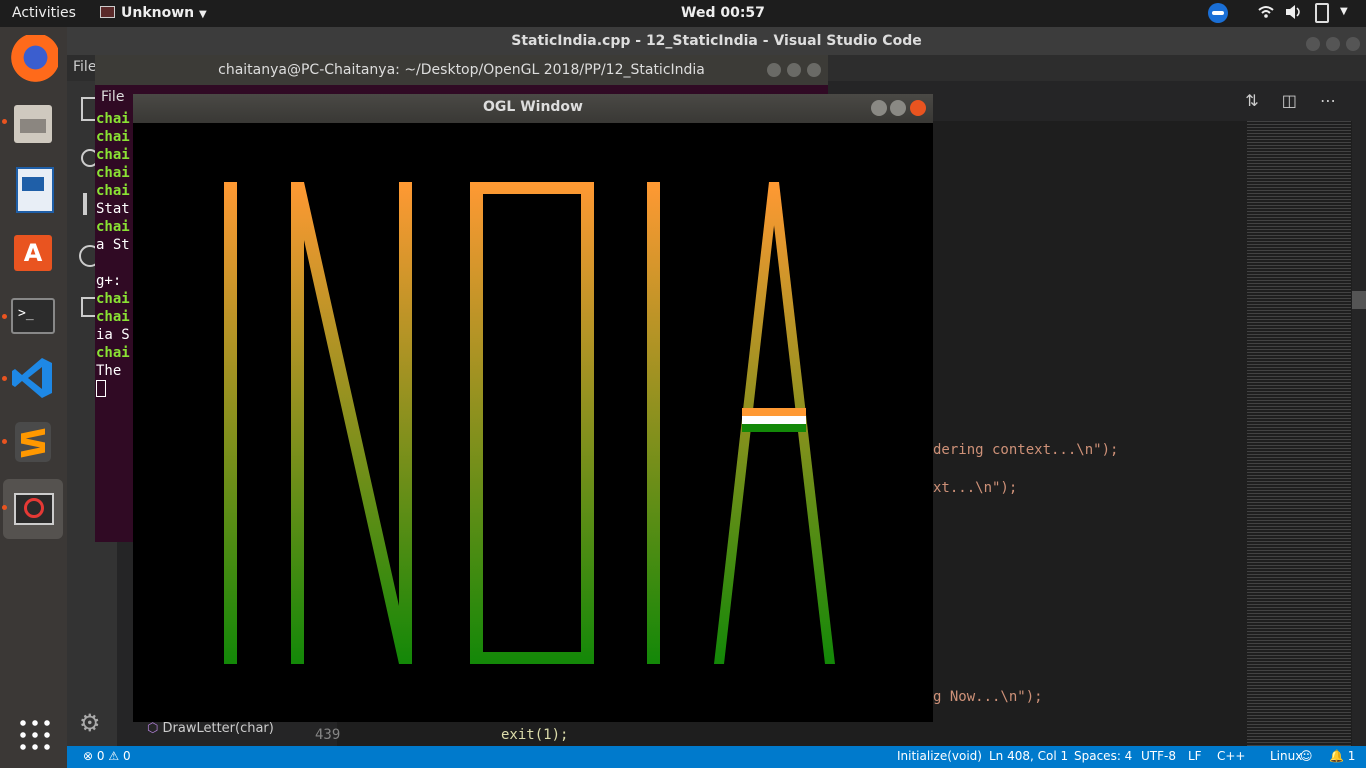 The width and height of the screenshot is (1366, 768). I want to click on error-count: 0, so click(100, 756).